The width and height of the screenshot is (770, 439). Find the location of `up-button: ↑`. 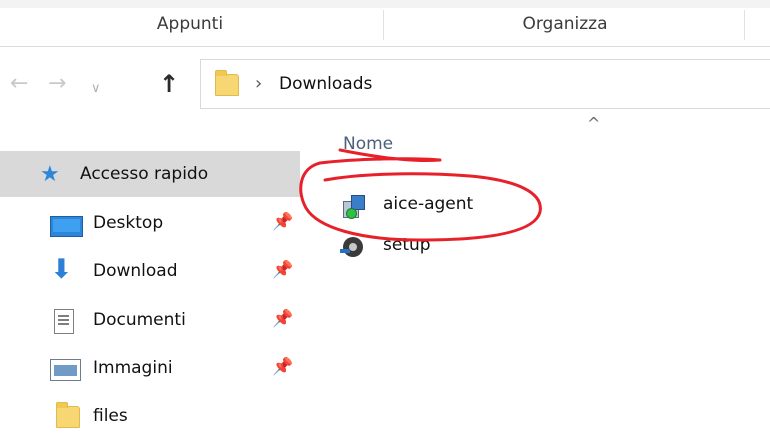

up-button: ↑ is located at coordinates (169, 84).